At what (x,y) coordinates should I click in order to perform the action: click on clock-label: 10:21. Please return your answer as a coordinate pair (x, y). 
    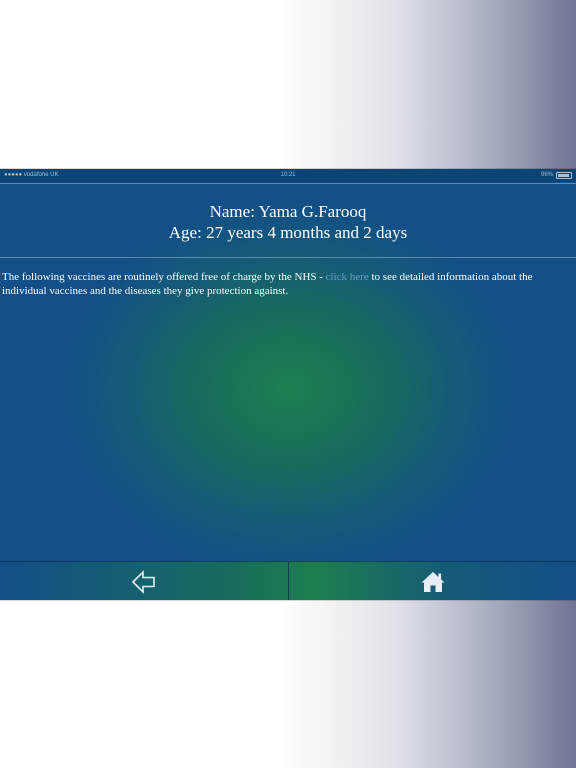
    Looking at the image, I should click on (288, 175).